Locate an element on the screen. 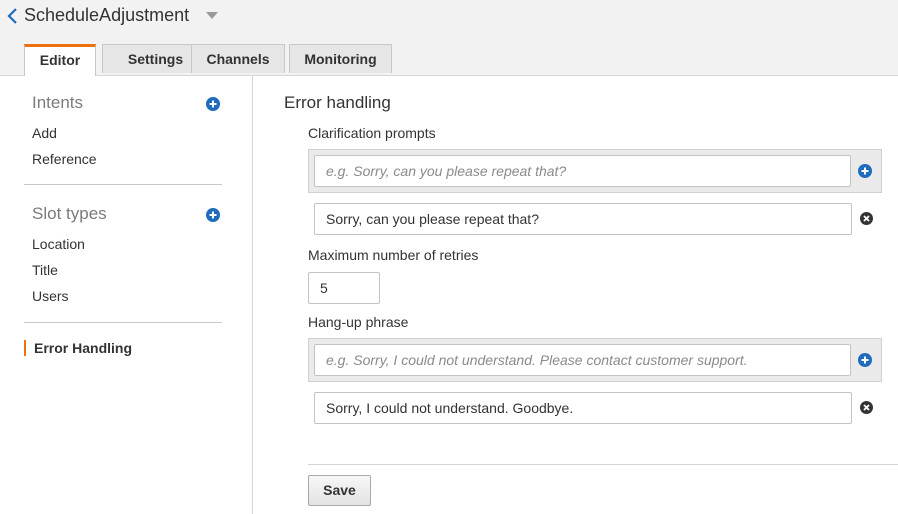 This screenshot has width=898, height=514. chevron-down-icon is located at coordinates (212, 16).